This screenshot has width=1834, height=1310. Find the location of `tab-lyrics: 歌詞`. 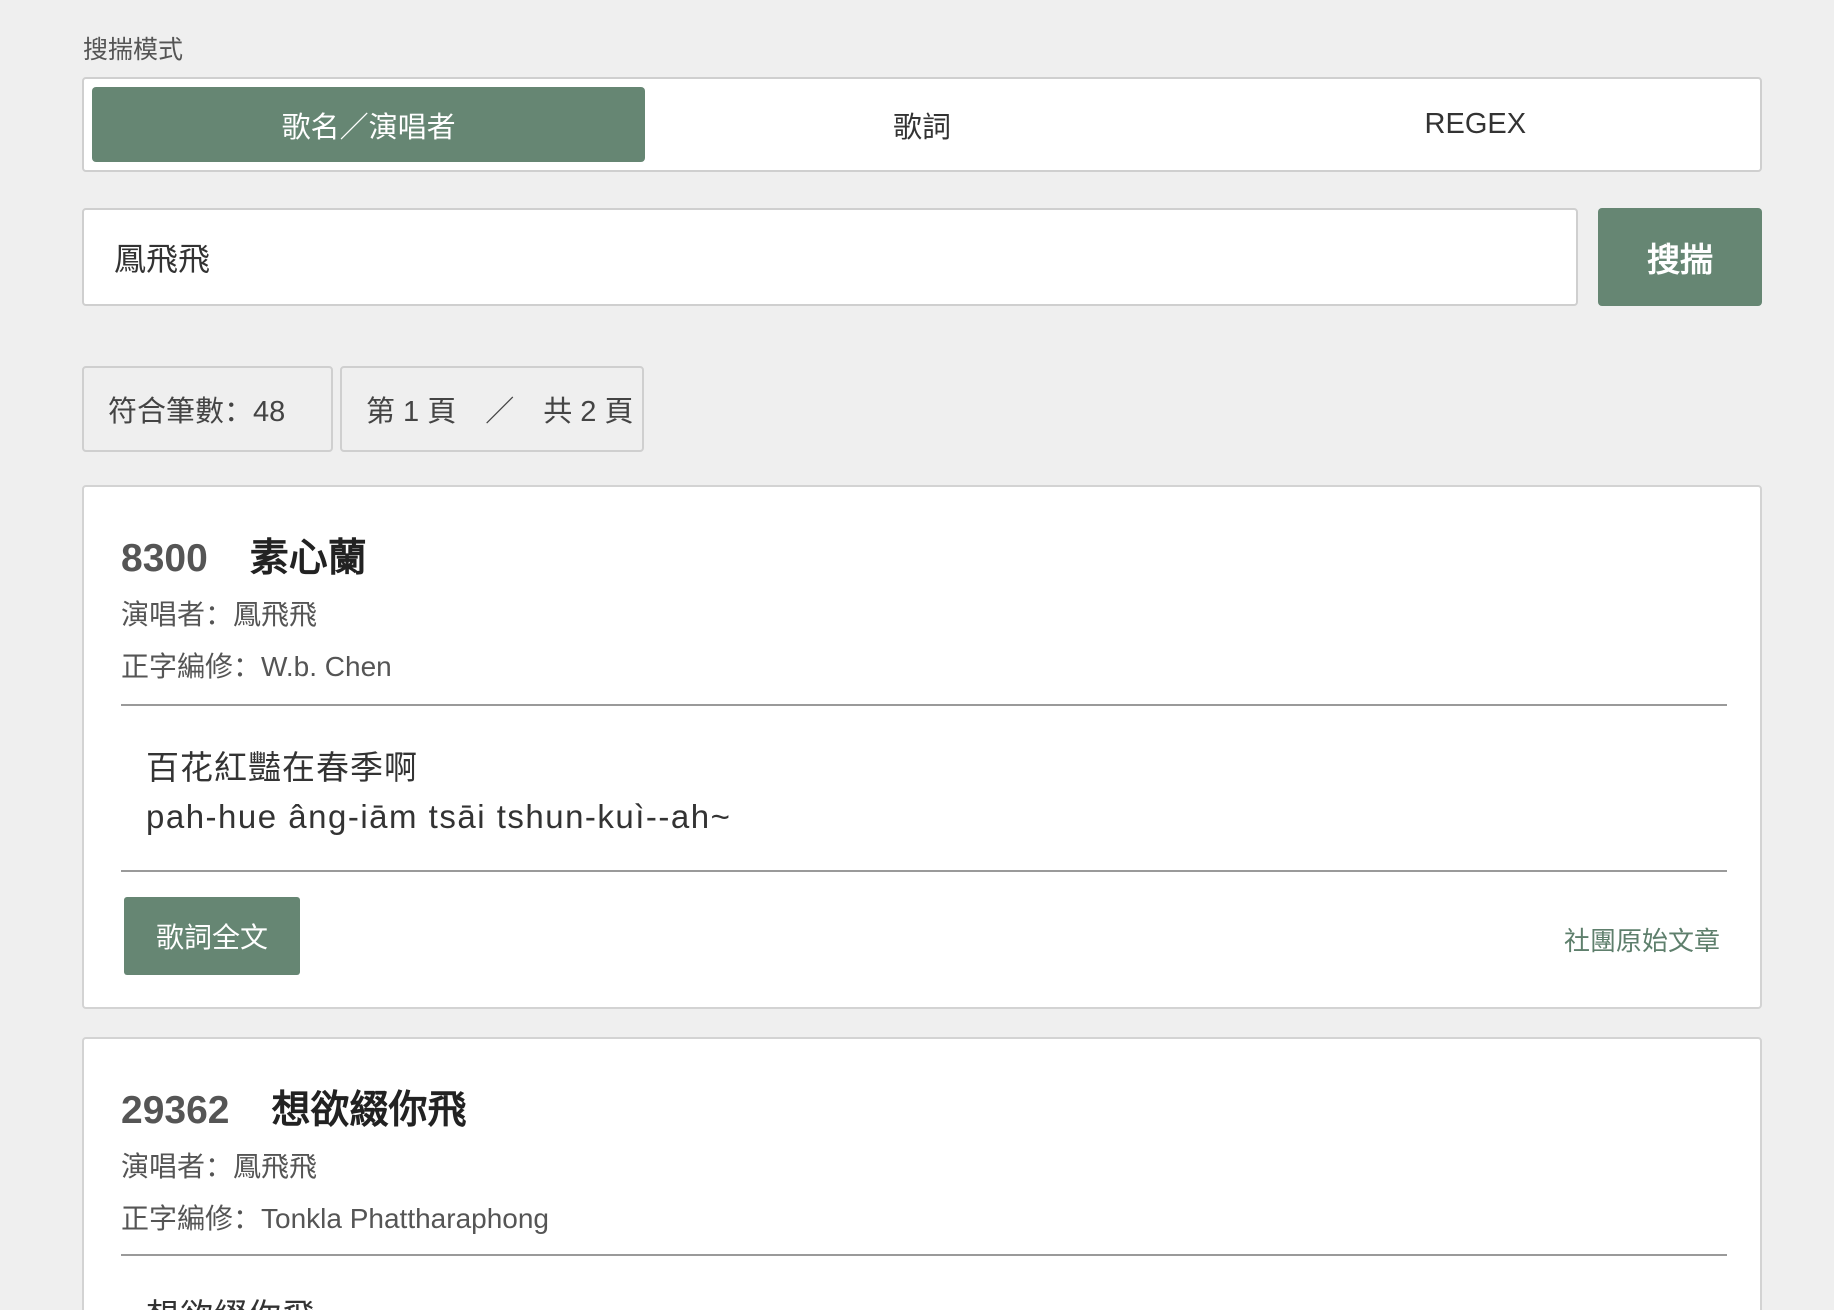

tab-lyrics: 歌詞 is located at coordinates (921, 124).